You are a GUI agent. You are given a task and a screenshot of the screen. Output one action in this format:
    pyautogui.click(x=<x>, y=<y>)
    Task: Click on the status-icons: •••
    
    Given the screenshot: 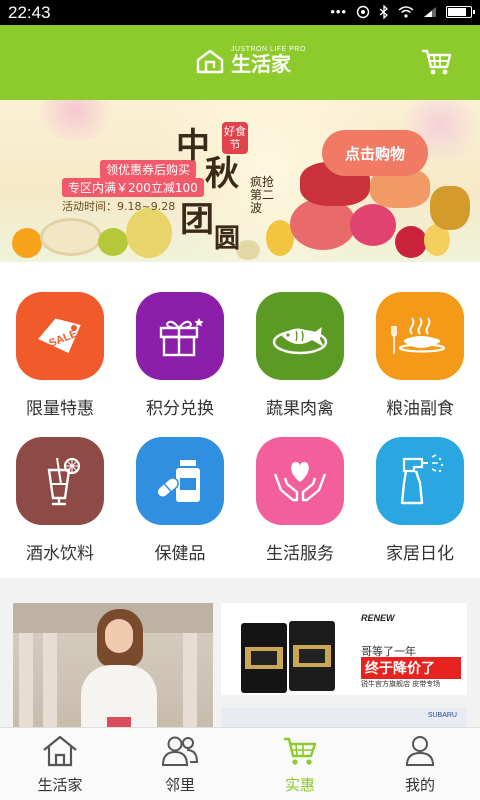 What is the action you would take?
    pyautogui.click(x=402, y=11)
    